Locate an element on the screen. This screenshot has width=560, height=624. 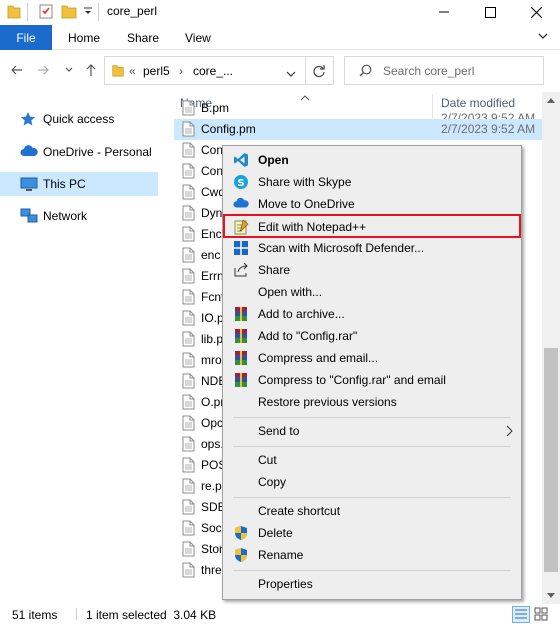
vertical-scrollbar is located at coordinates (551, 348).